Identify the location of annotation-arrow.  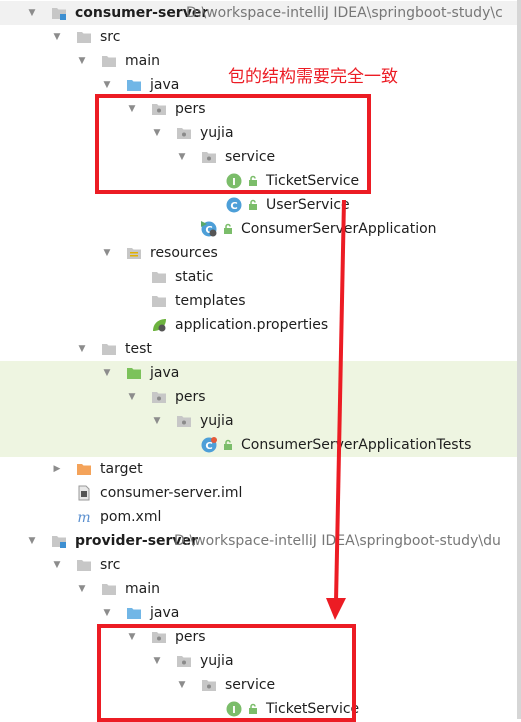
(336, 409).